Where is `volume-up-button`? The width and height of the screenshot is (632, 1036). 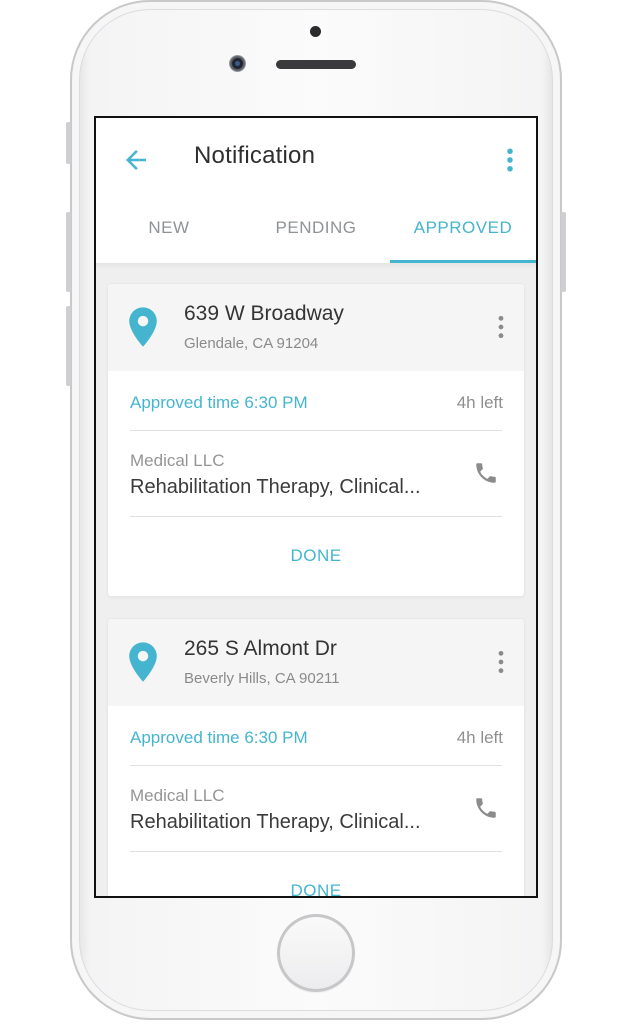
volume-up-button is located at coordinates (68, 252).